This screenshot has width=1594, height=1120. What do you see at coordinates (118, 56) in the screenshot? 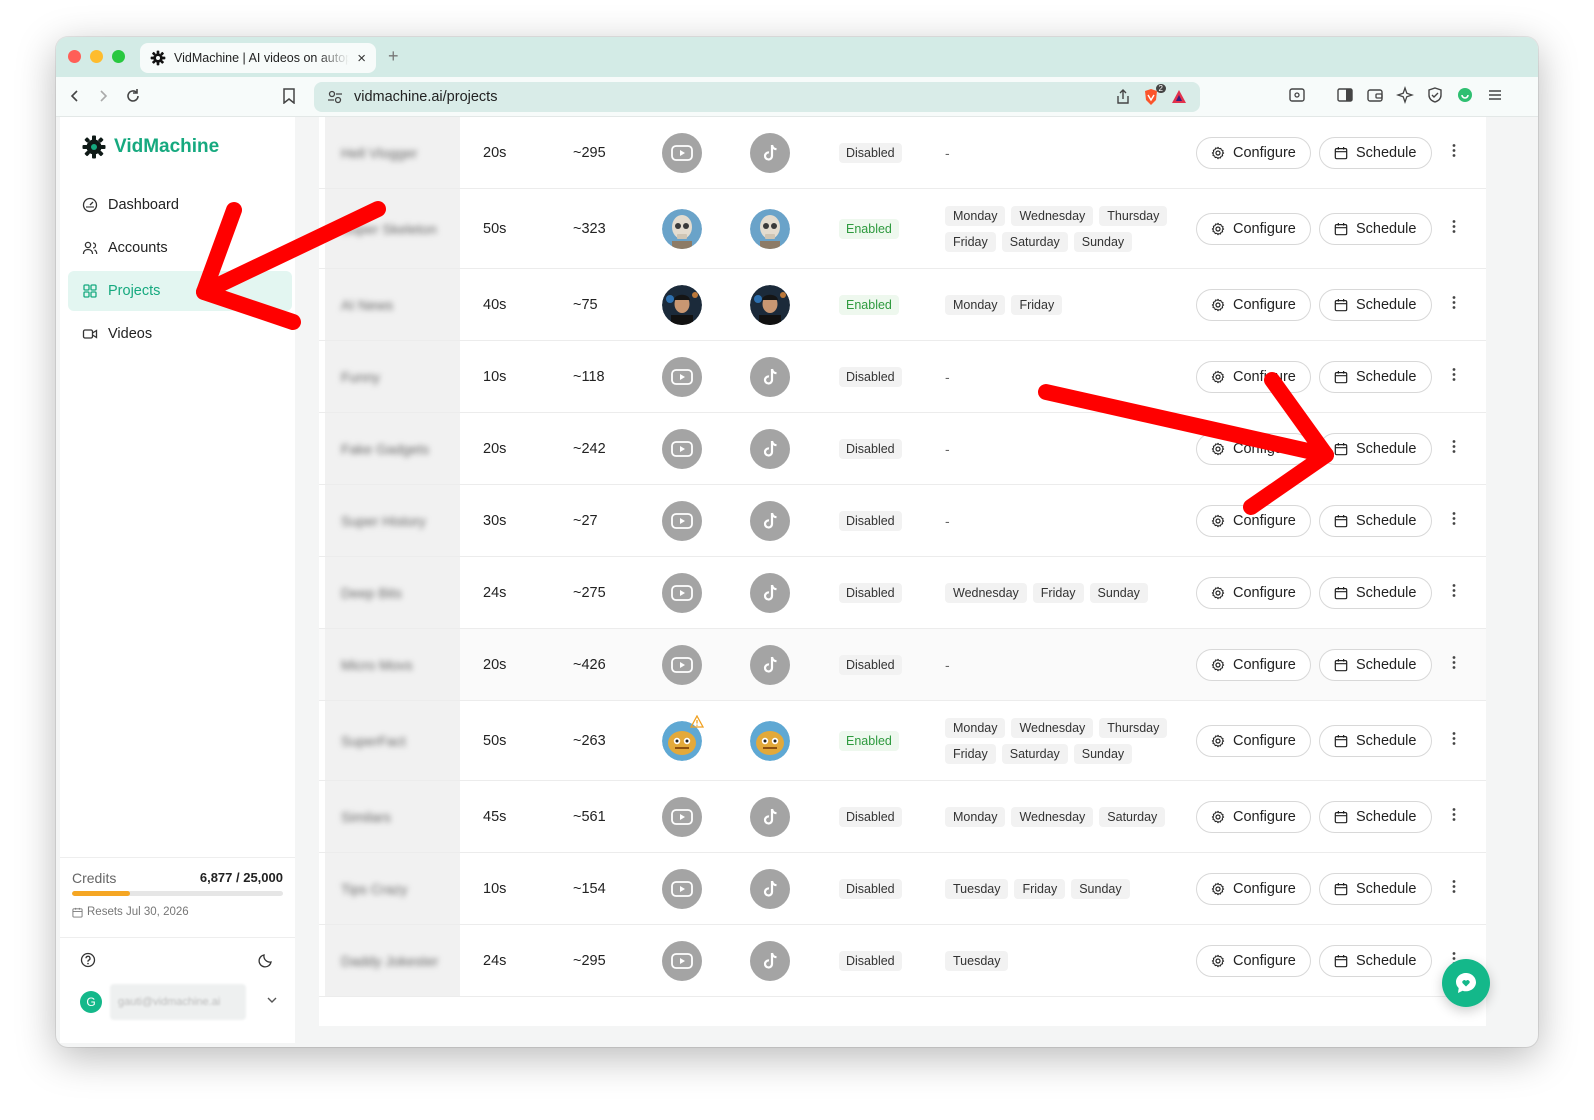
I see `maximize-window-button` at bounding box center [118, 56].